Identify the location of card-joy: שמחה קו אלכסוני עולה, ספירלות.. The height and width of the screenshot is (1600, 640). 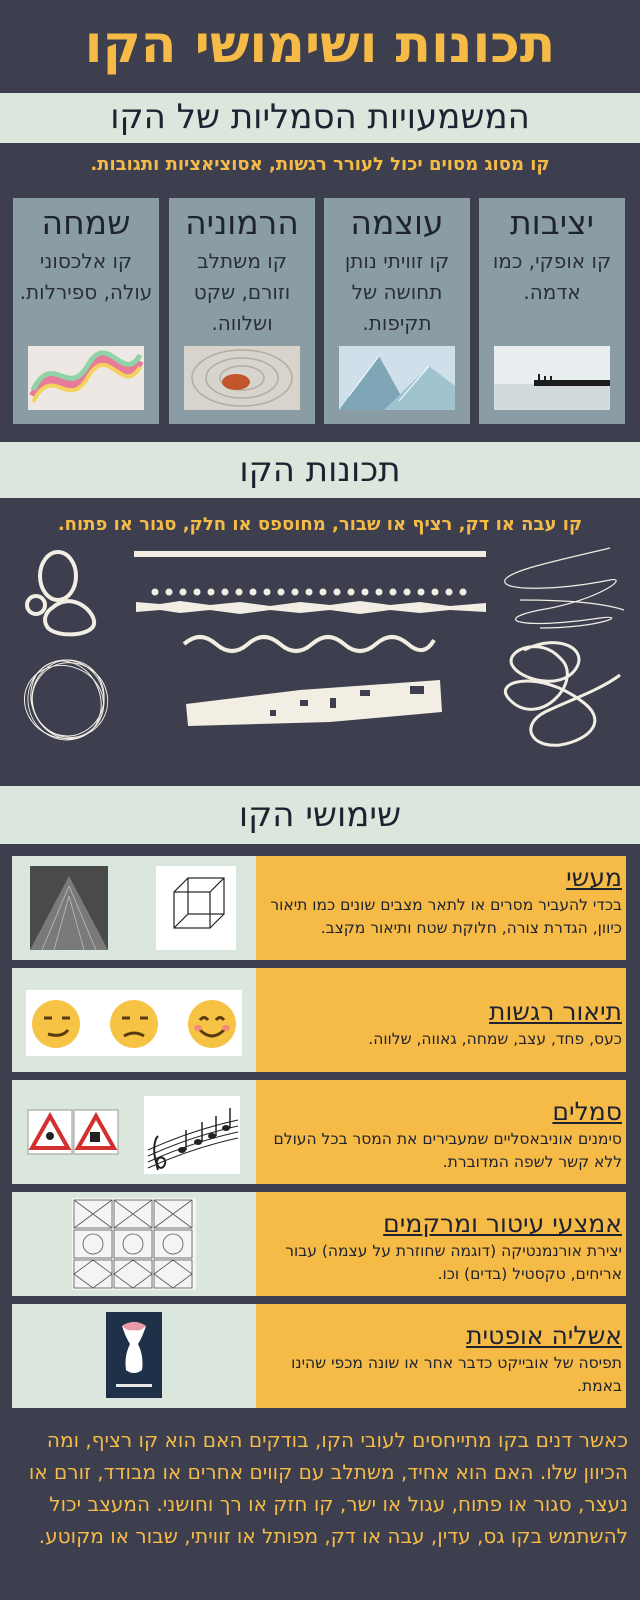
(86, 311).